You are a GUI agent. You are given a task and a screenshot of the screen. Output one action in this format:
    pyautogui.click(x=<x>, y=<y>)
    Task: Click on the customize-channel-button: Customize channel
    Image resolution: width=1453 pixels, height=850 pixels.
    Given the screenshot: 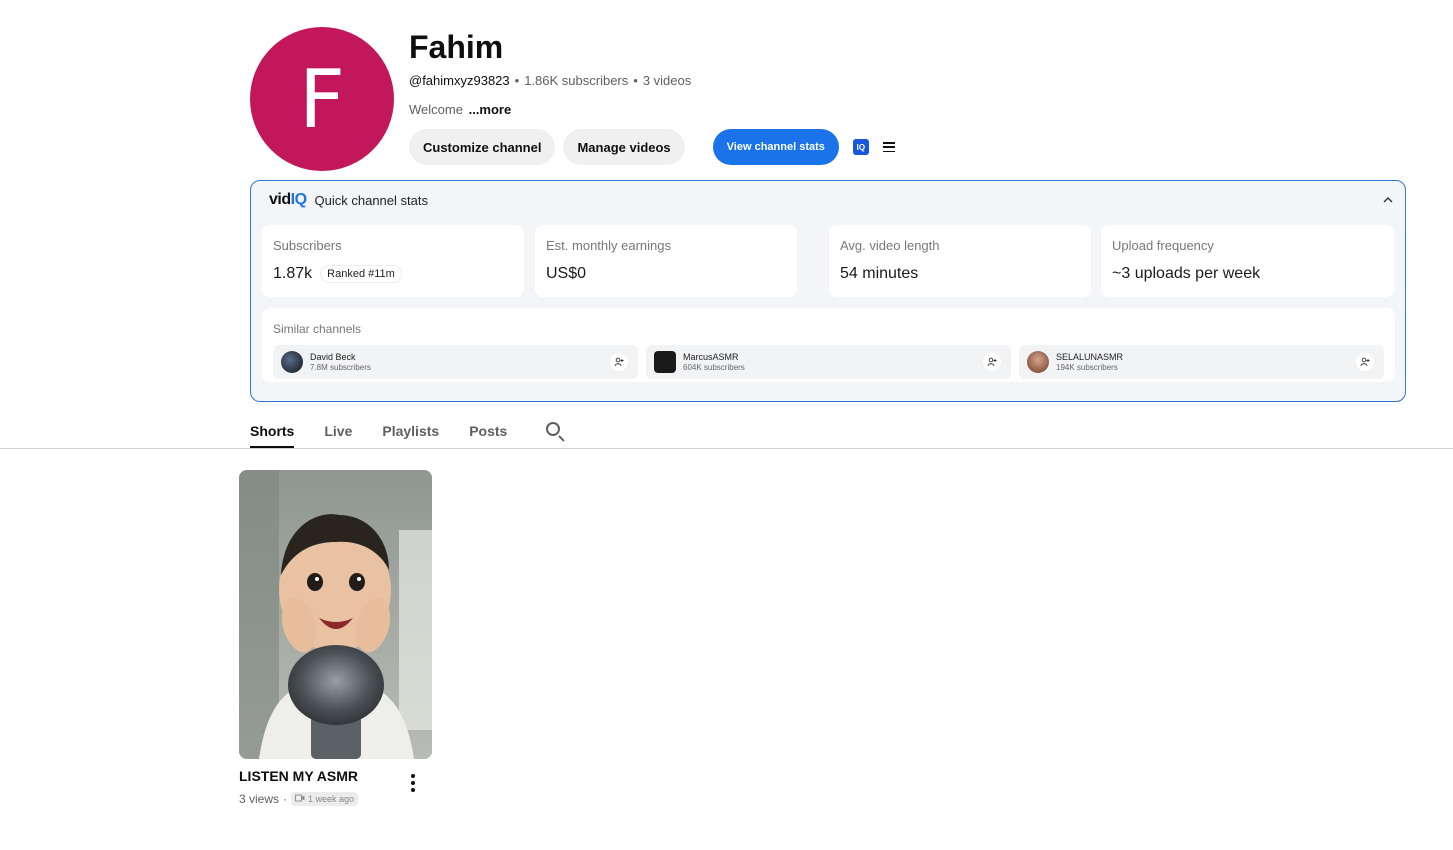 What is the action you would take?
    pyautogui.click(x=482, y=147)
    